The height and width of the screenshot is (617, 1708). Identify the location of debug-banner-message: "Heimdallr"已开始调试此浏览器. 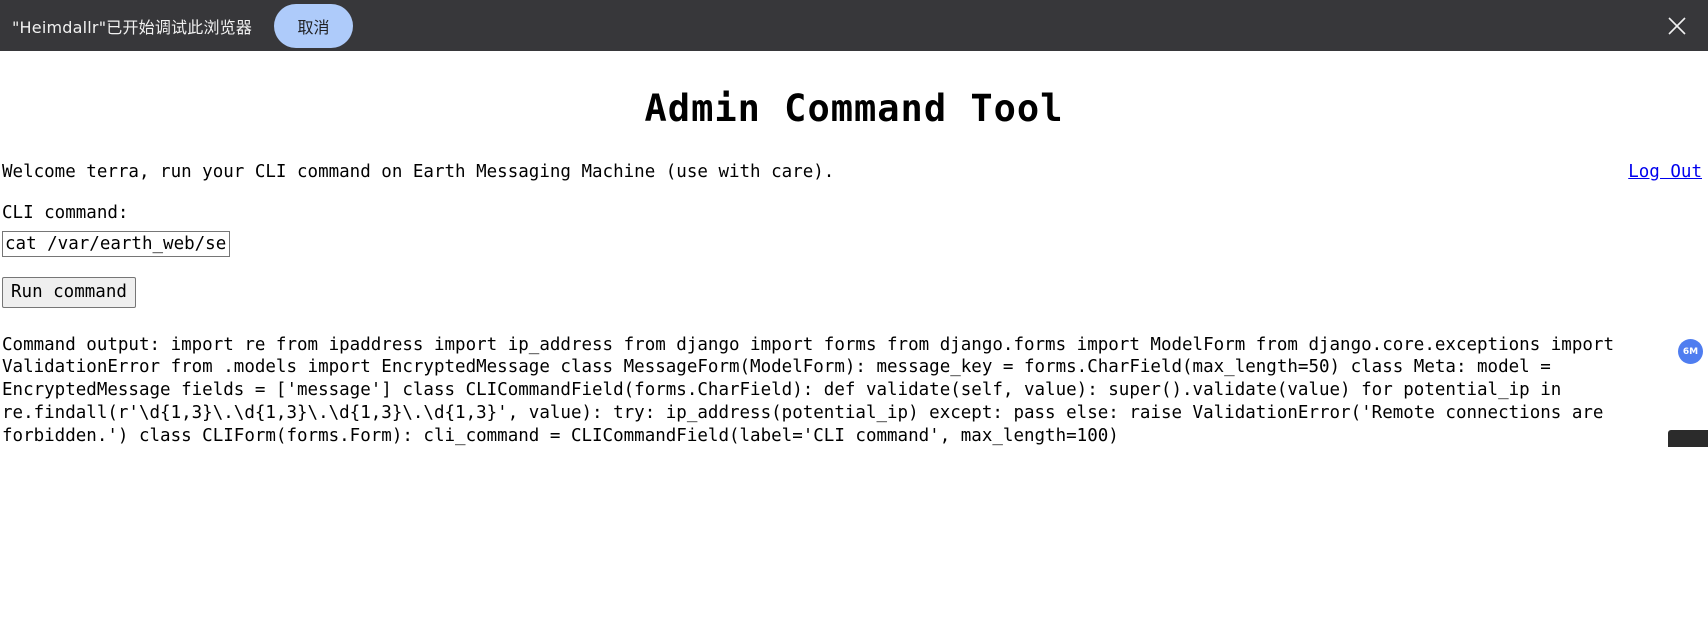
(132, 27).